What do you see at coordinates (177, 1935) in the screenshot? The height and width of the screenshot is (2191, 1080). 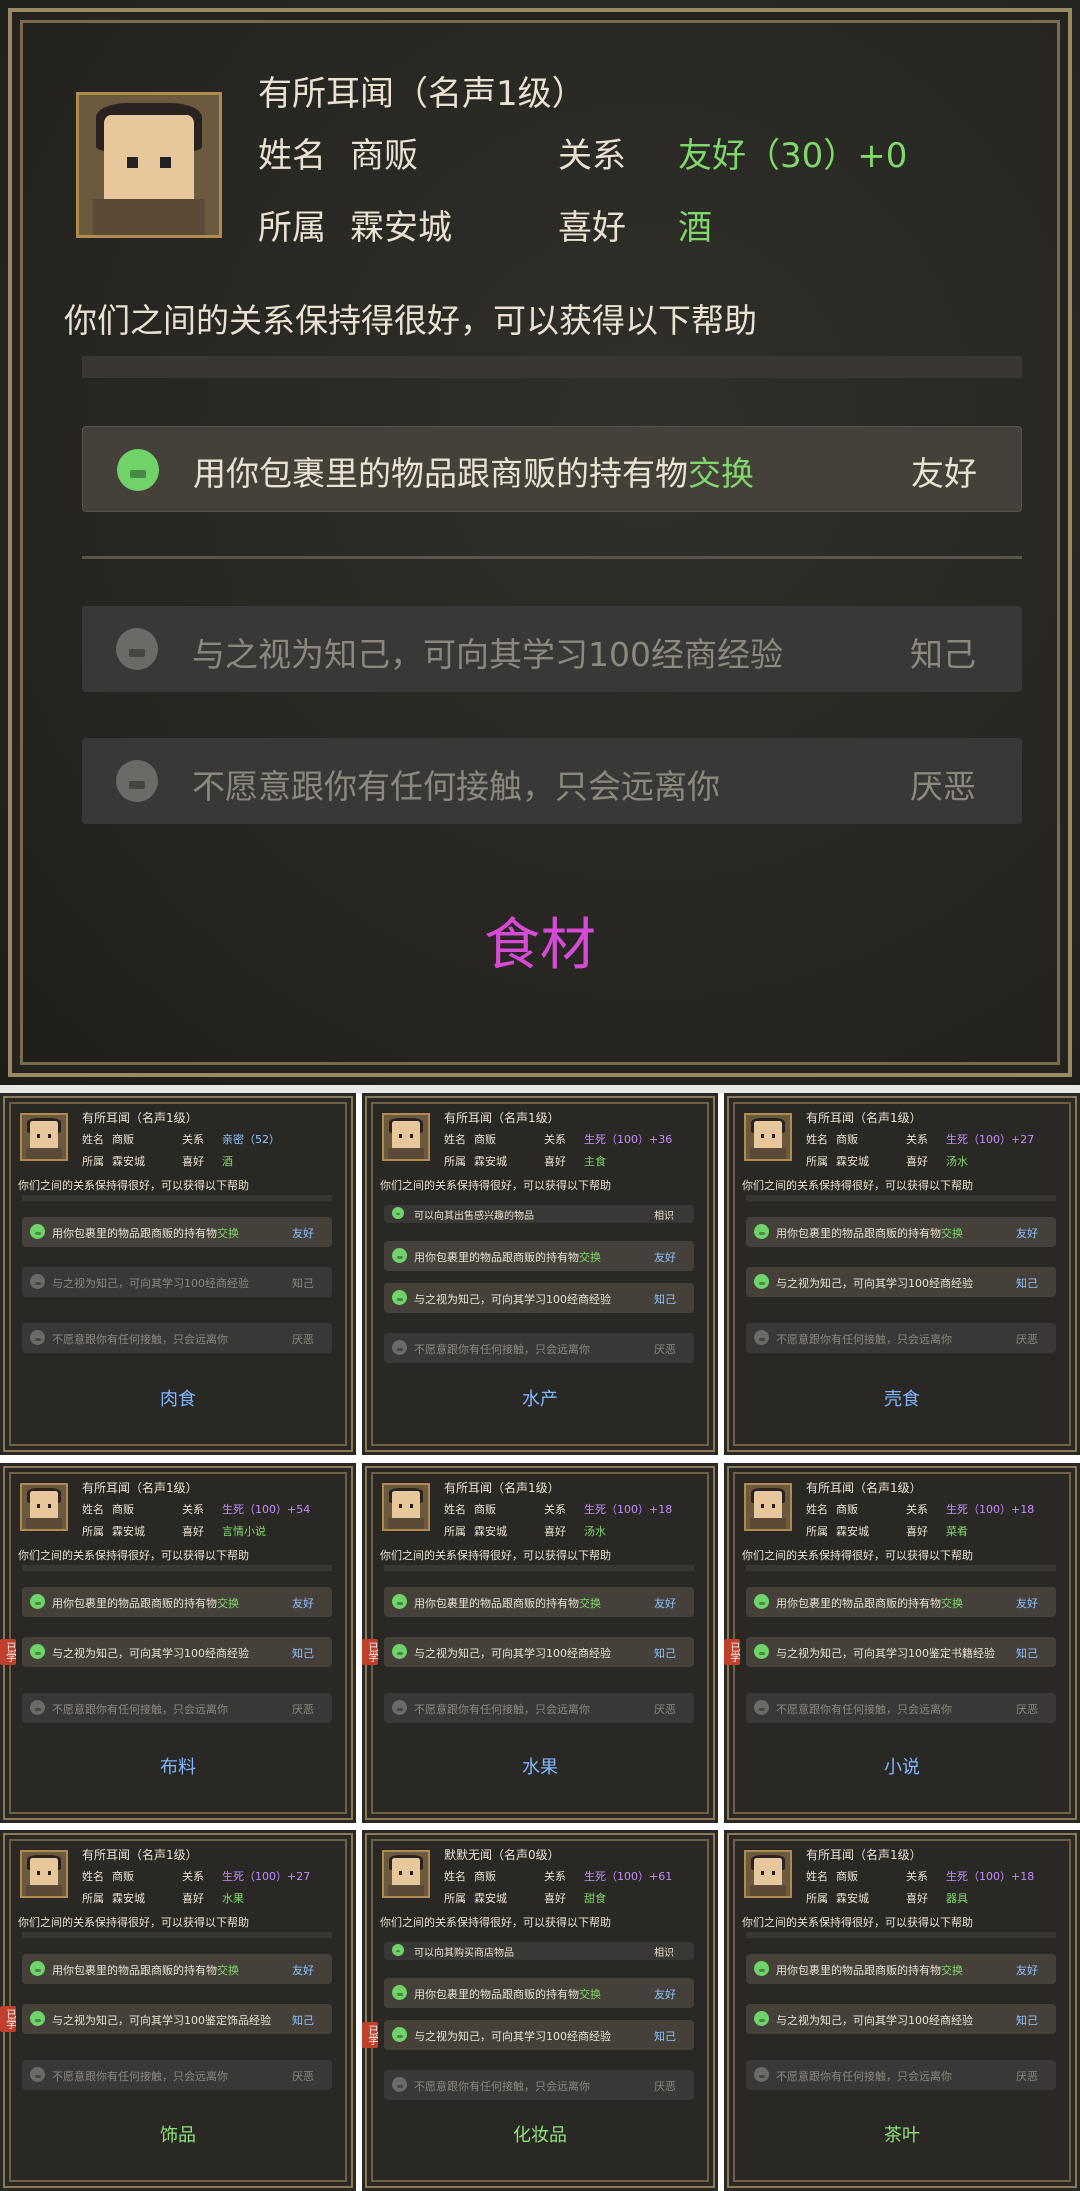 I see `scroll-strip` at bounding box center [177, 1935].